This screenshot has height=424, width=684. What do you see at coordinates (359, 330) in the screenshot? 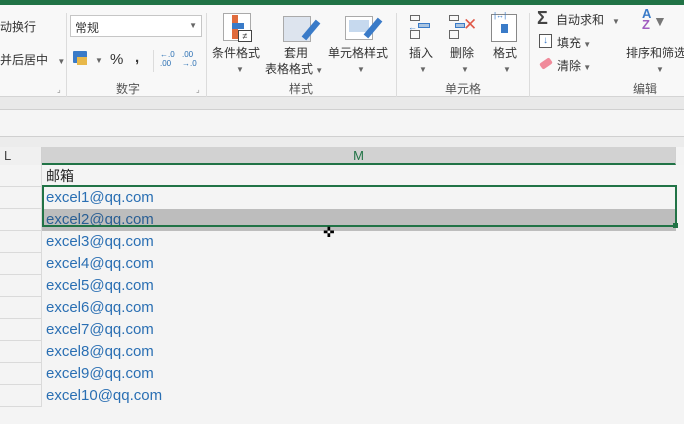
I see `email-cell: excel7@qq.com` at bounding box center [359, 330].